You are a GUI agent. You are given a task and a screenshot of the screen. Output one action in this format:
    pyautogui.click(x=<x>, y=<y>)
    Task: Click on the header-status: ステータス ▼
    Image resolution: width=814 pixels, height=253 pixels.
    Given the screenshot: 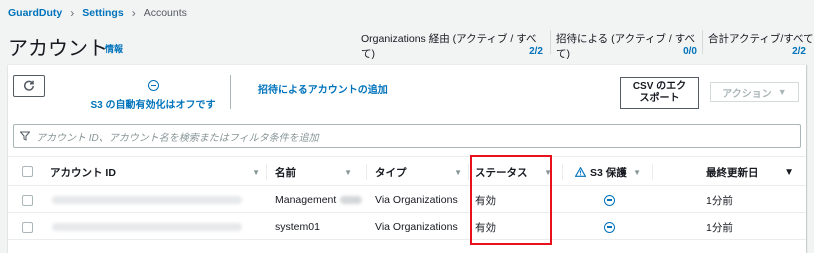 What is the action you would take?
    pyautogui.click(x=513, y=172)
    